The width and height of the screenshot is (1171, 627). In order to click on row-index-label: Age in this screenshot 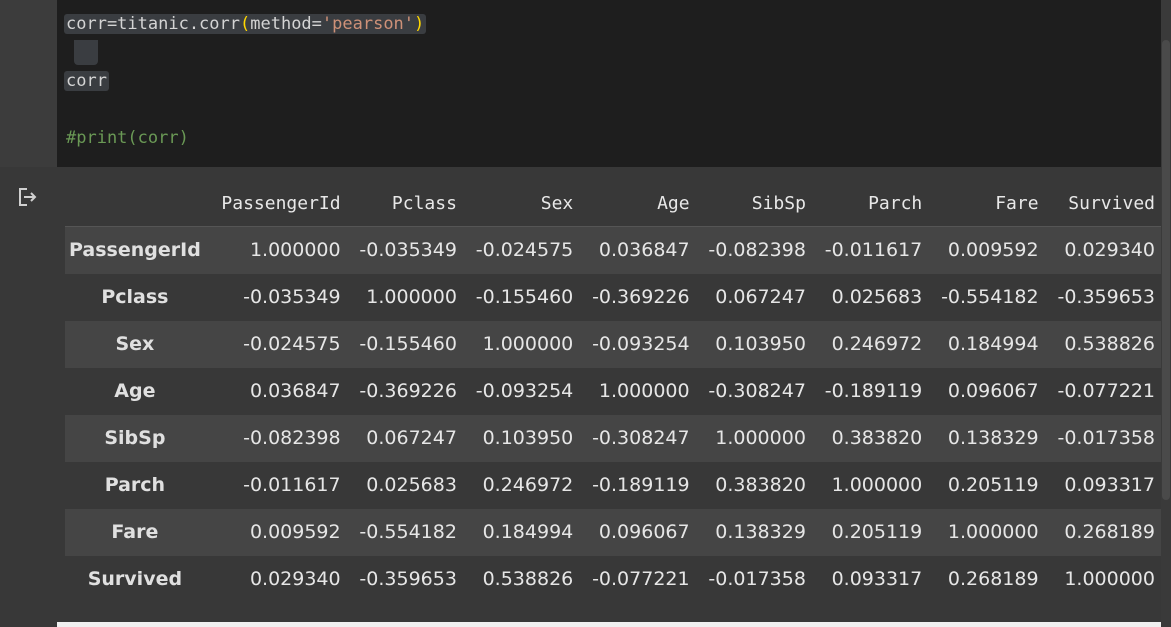, I will do `click(135, 391)`.